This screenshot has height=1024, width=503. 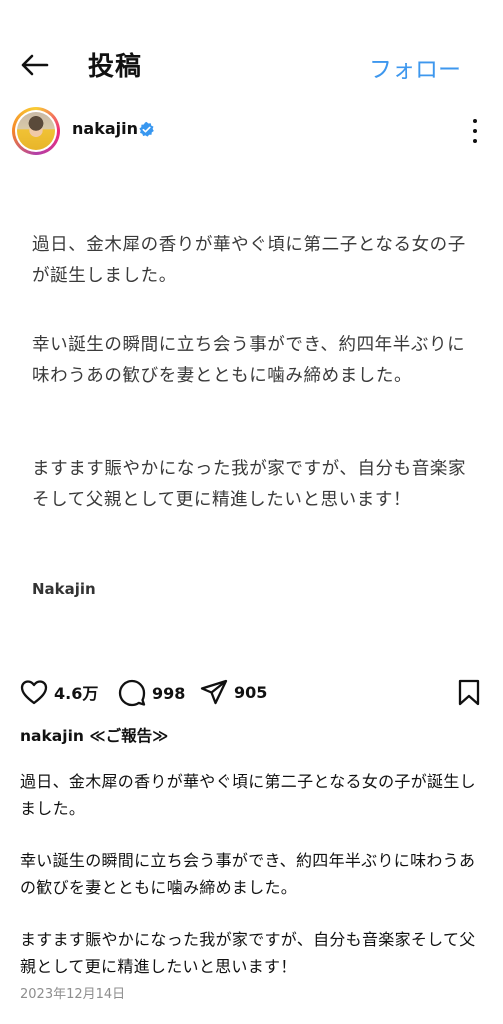 I want to click on comment-button: 998, so click(x=151, y=693).